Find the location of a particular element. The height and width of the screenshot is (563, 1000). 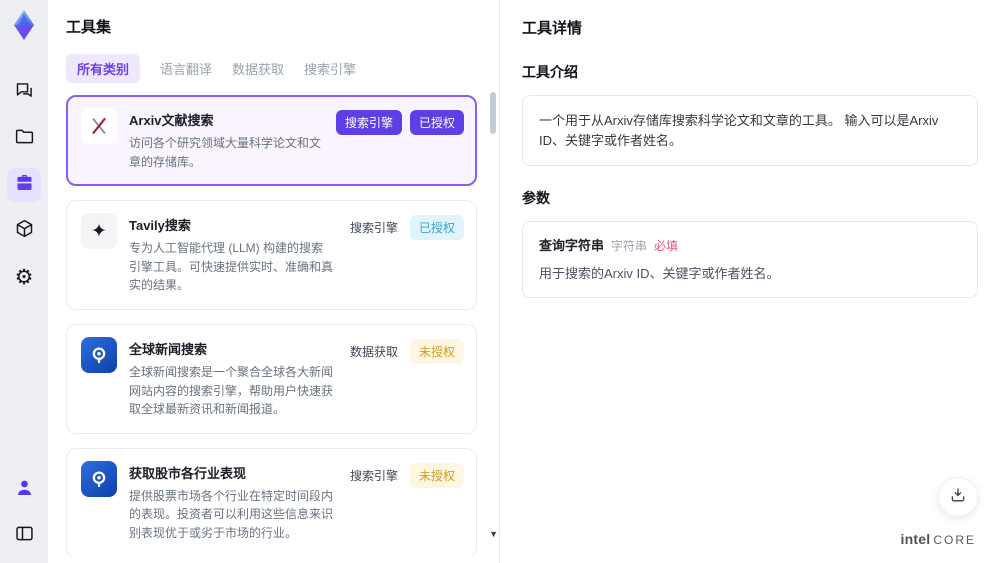

sidebar-item-account is located at coordinates (24, 490).